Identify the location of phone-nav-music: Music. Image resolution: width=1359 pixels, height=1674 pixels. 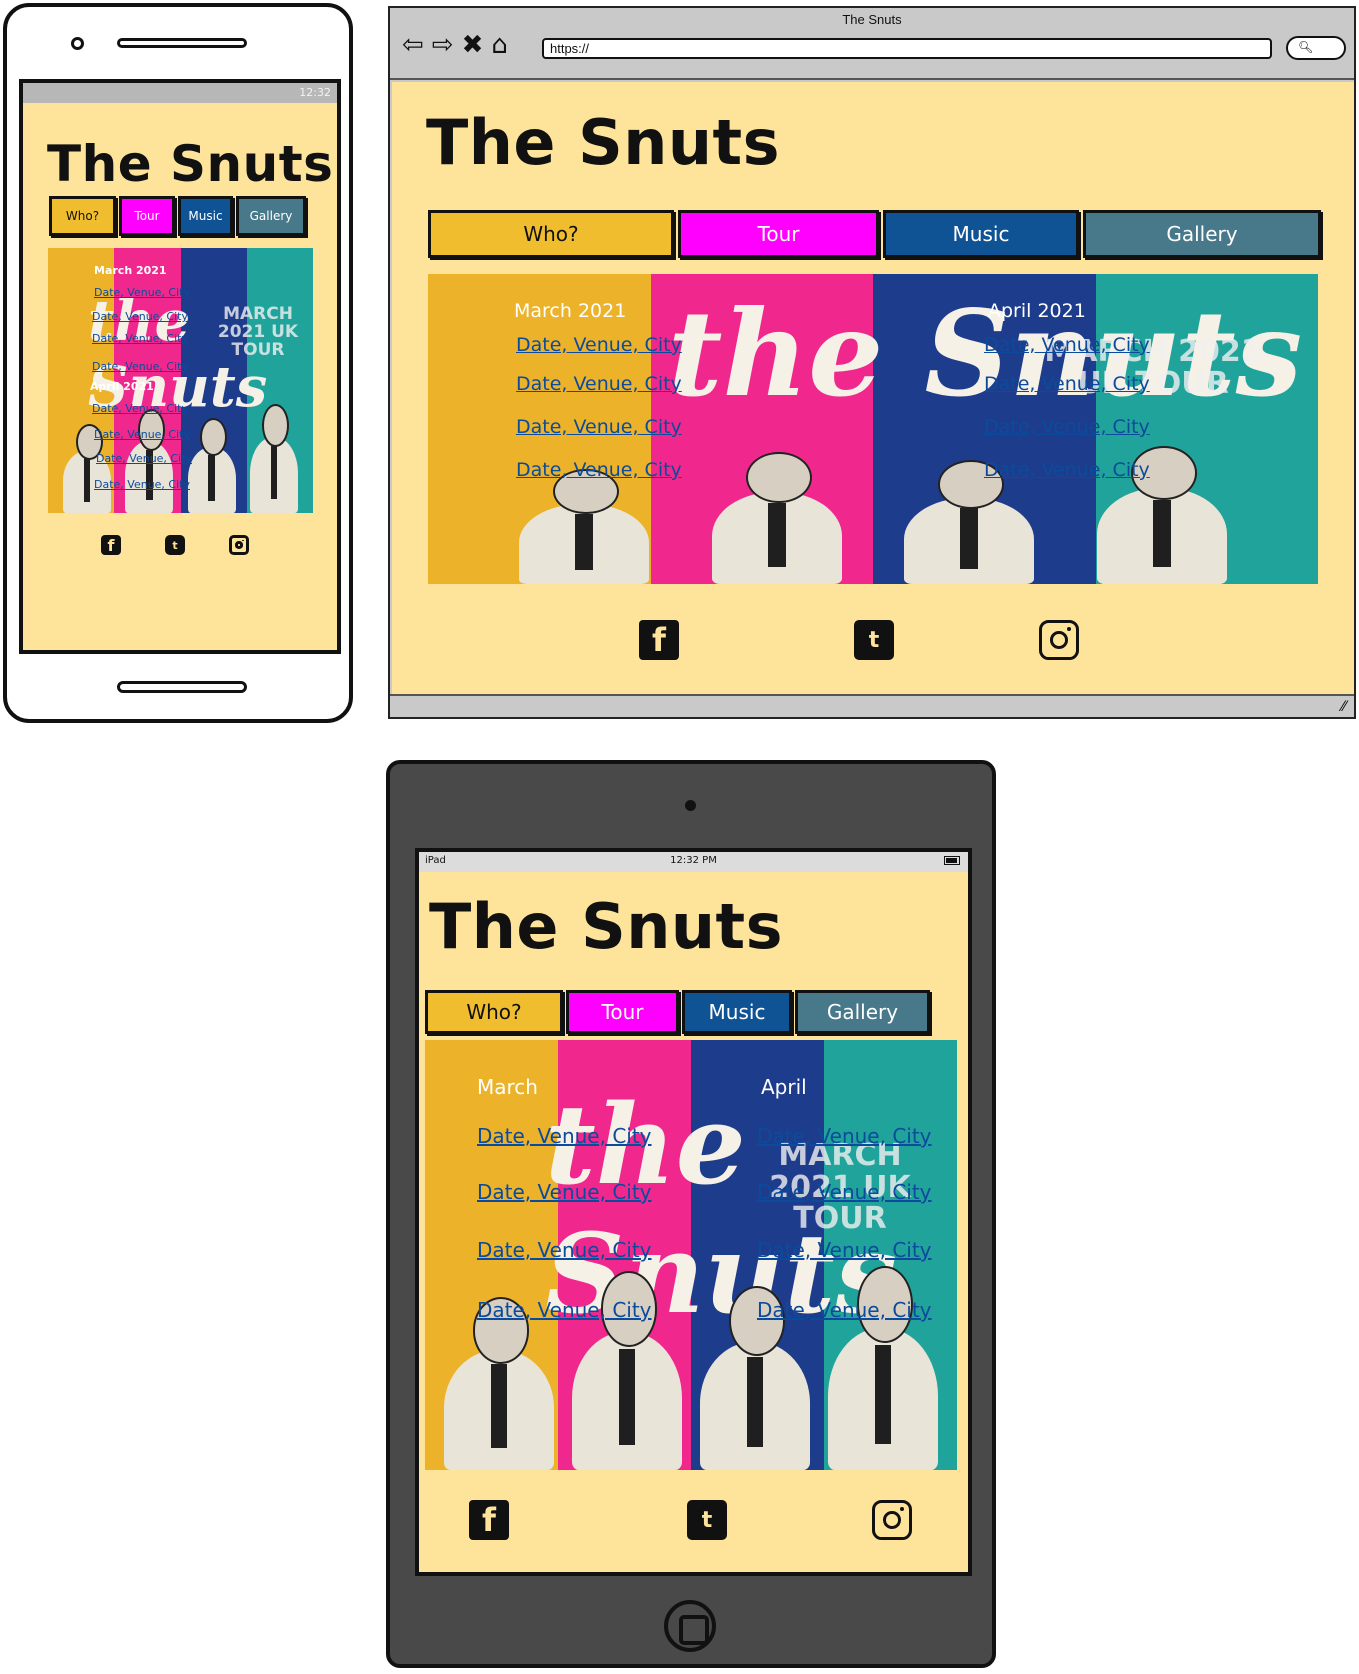
(205, 216).